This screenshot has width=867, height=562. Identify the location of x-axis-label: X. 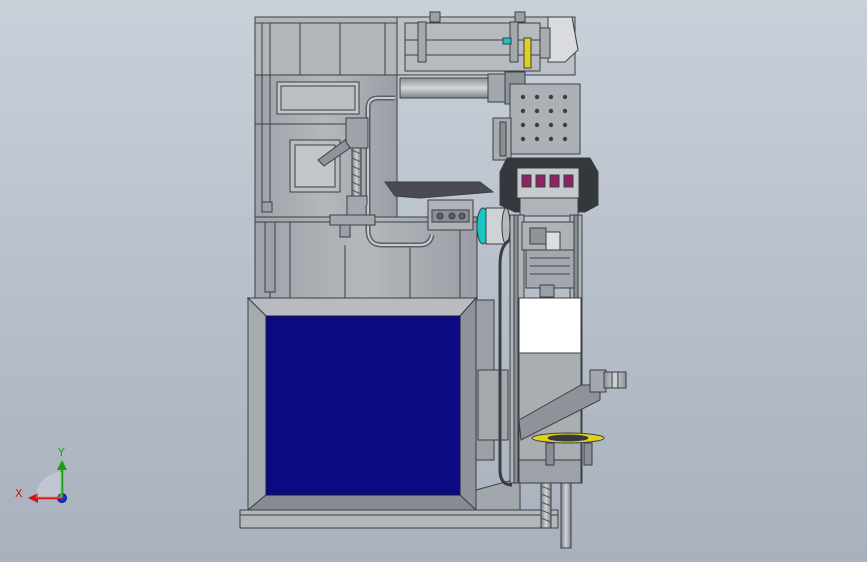
(19, 493).